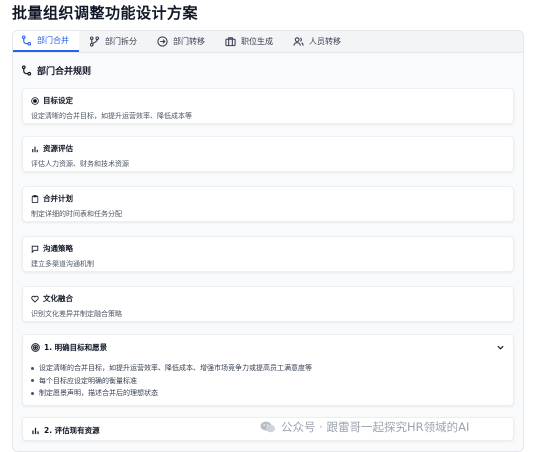 The width and height of the screenshot is (555, 452). I want to click on card-description: 评估人力资源、财务和技术资源, so click(80, 164).